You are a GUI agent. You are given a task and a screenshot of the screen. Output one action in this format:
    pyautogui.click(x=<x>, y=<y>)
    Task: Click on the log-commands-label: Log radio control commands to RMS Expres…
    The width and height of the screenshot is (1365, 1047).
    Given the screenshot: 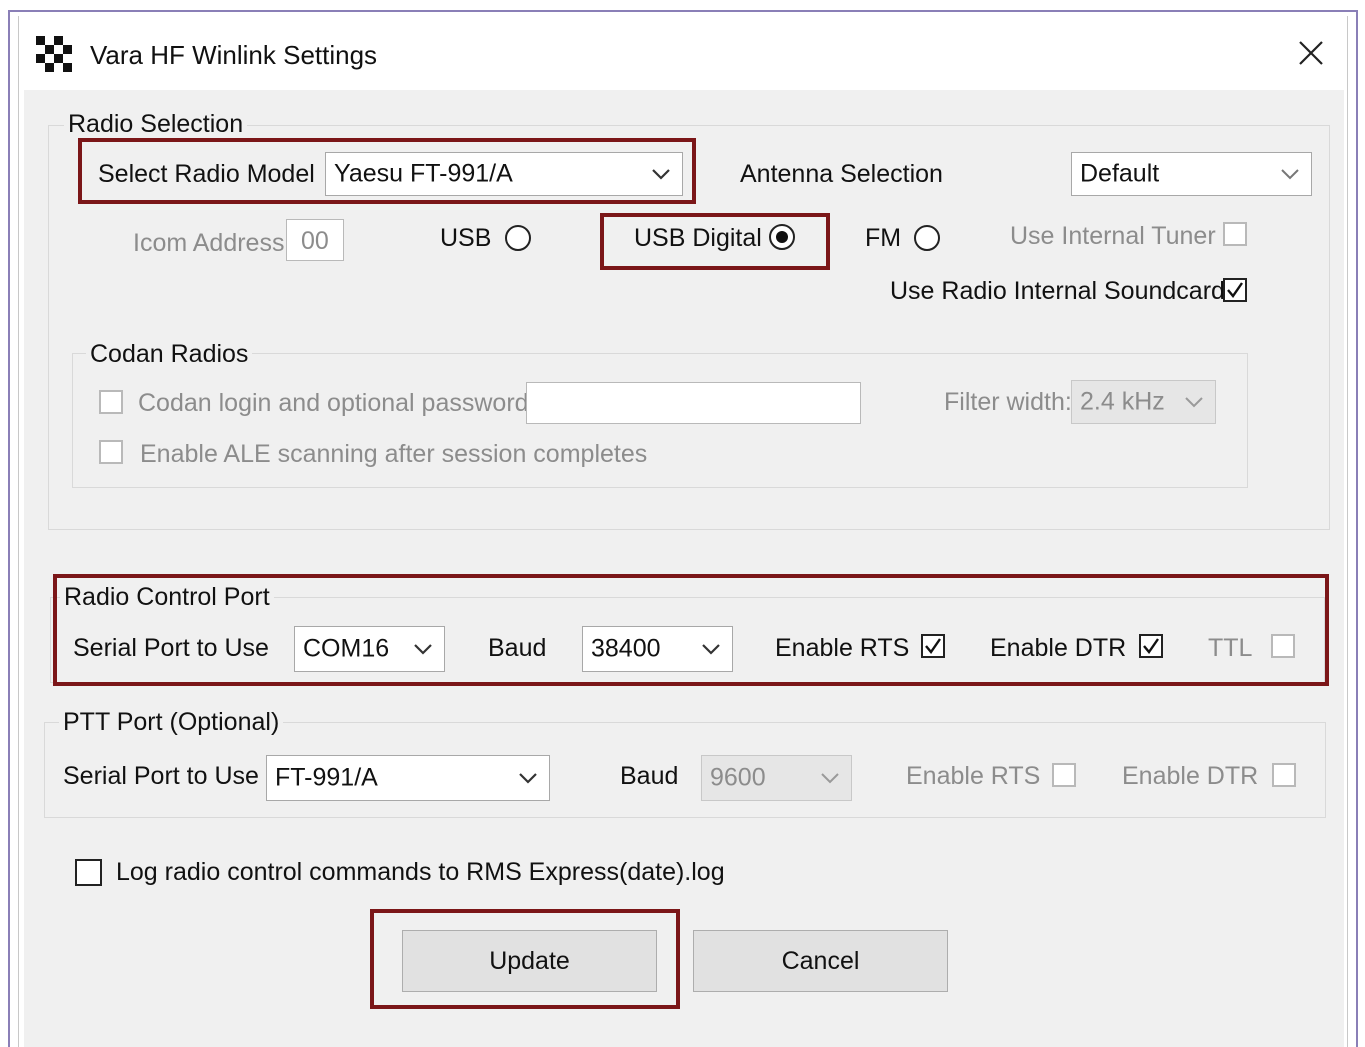 What is the action you would take?
    pyautogui.click(x=420, y=872)
    